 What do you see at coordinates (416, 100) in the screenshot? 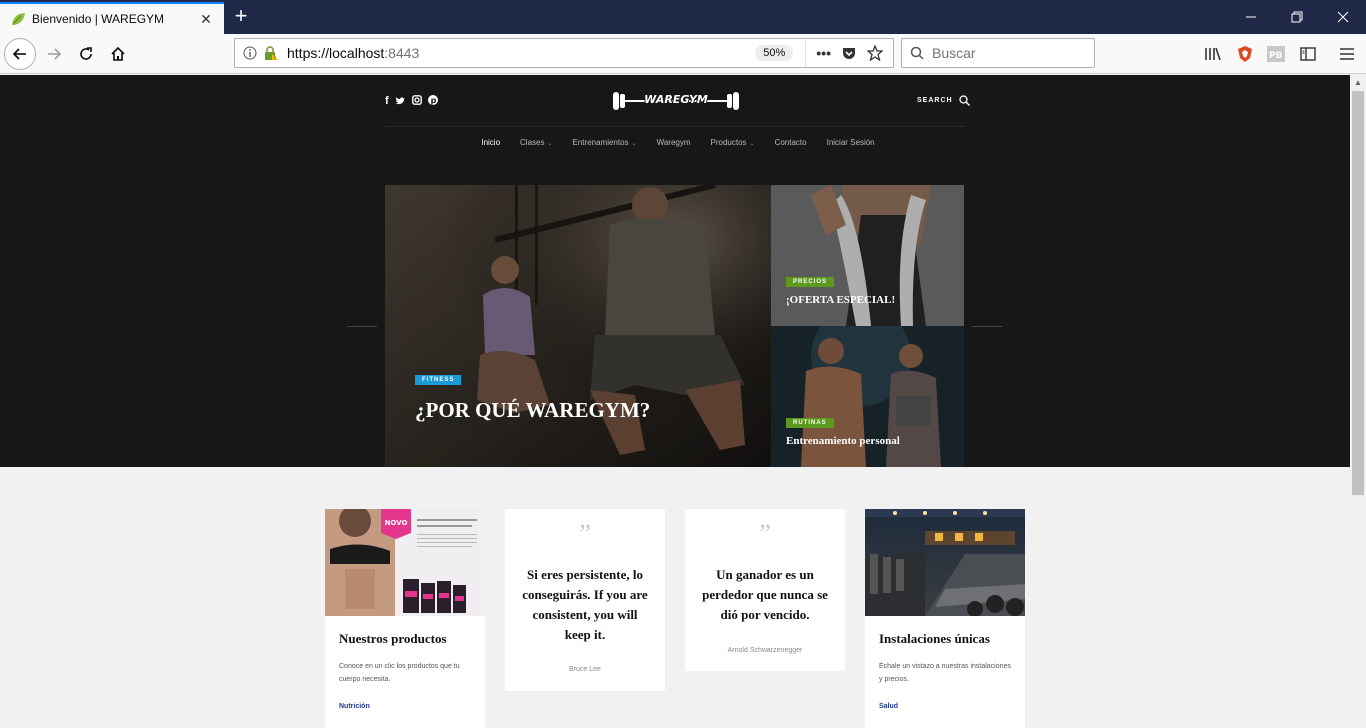
I see `instagram-icon` at bounding box center [416, 100].